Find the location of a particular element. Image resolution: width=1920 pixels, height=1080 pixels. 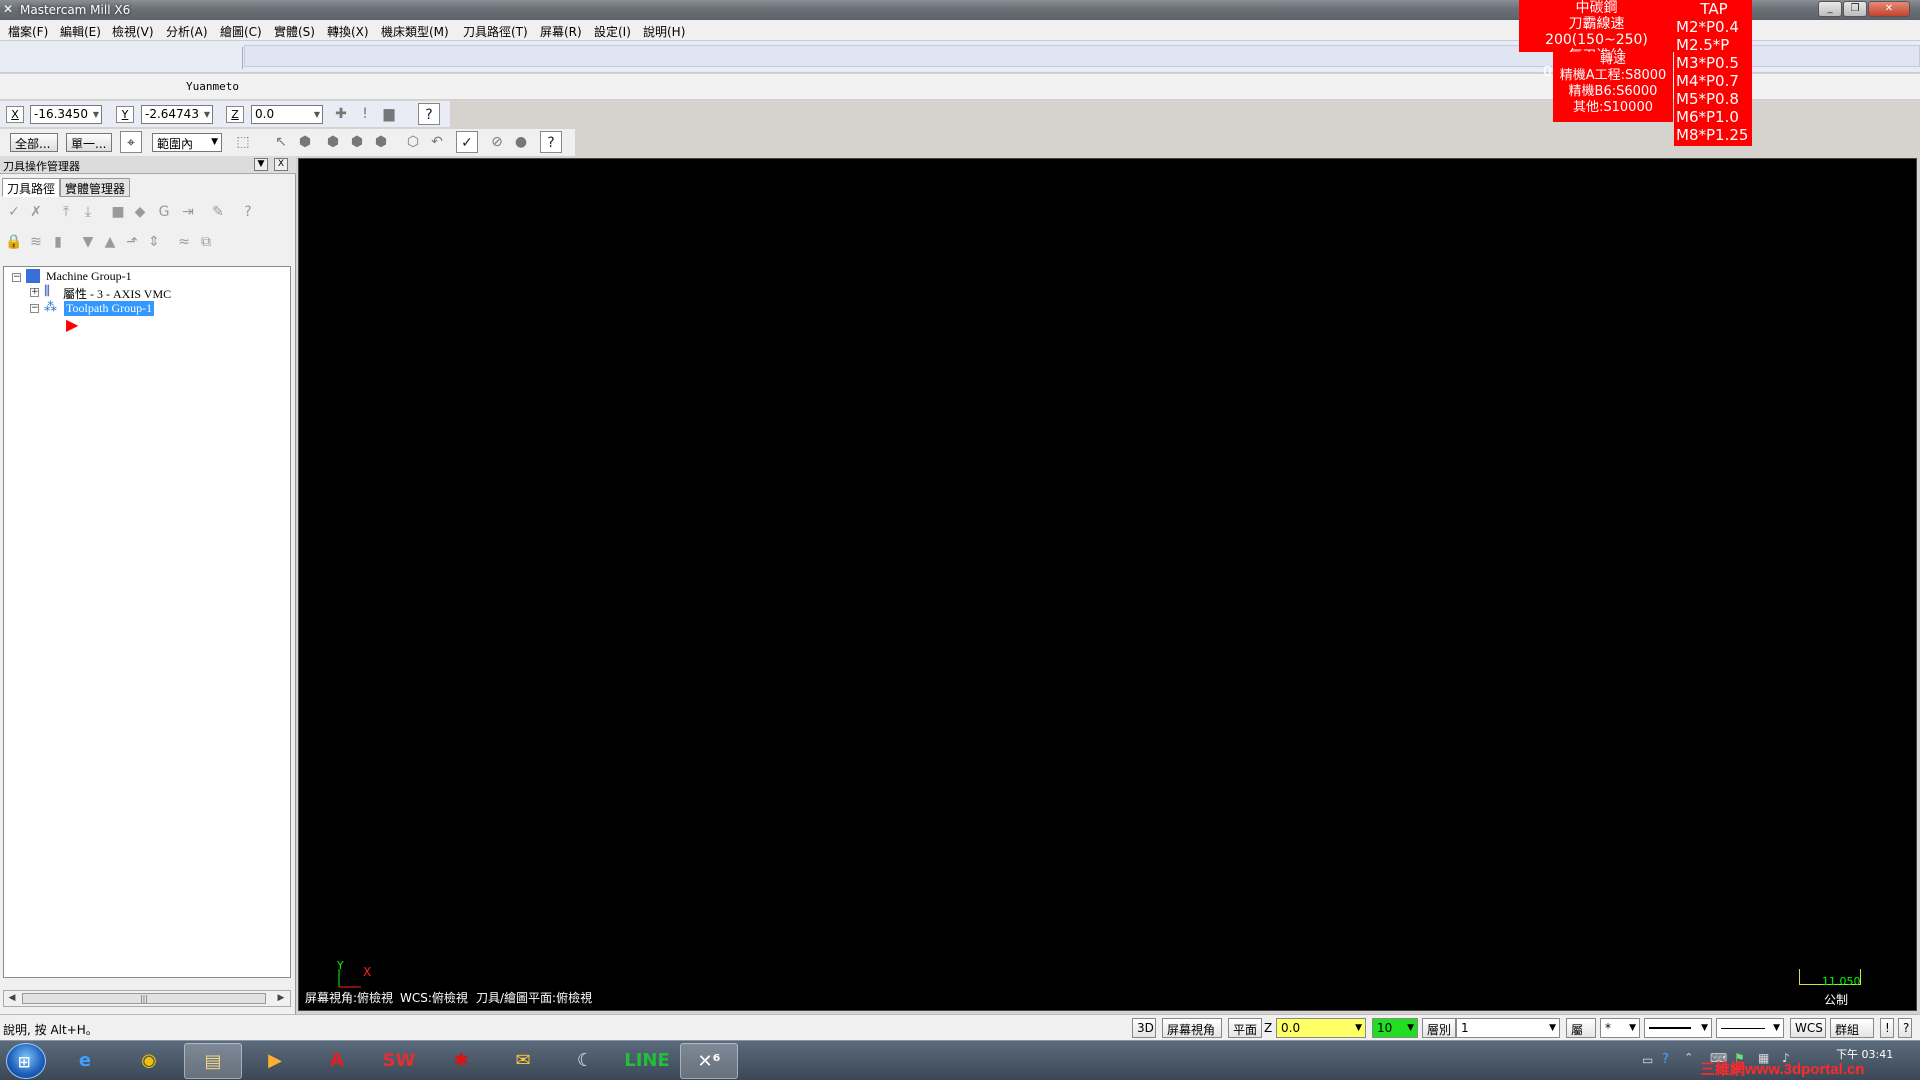

help-tray-icon: ? is located at coordinates (1665, 1059).